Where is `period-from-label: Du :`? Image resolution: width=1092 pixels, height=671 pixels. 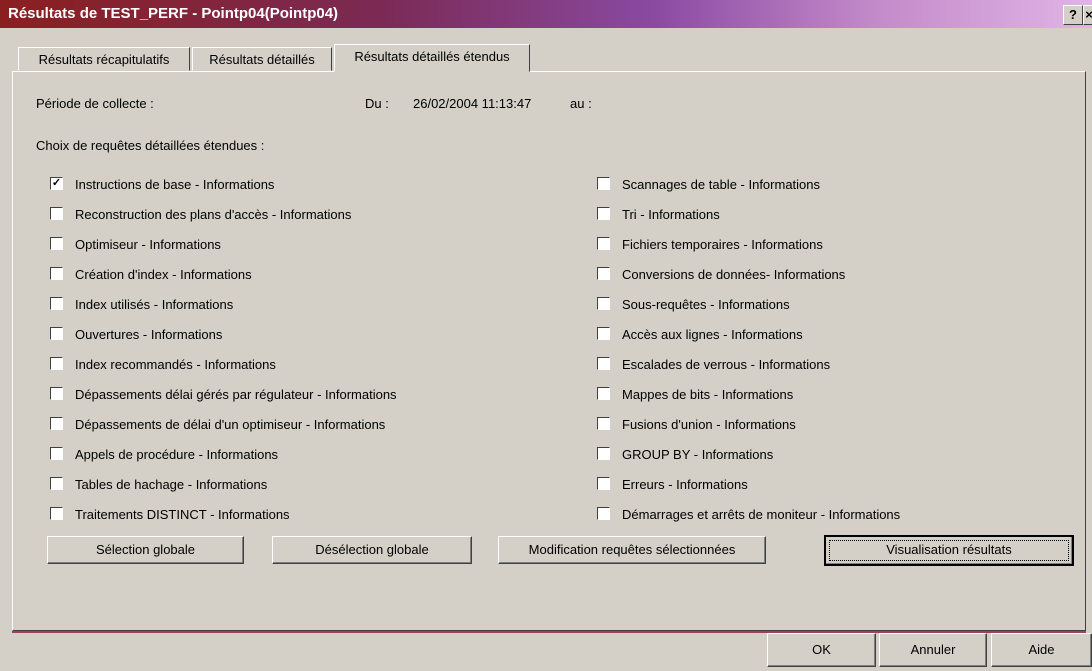
period-from-label: Du : is located at coordinates (377, 103).